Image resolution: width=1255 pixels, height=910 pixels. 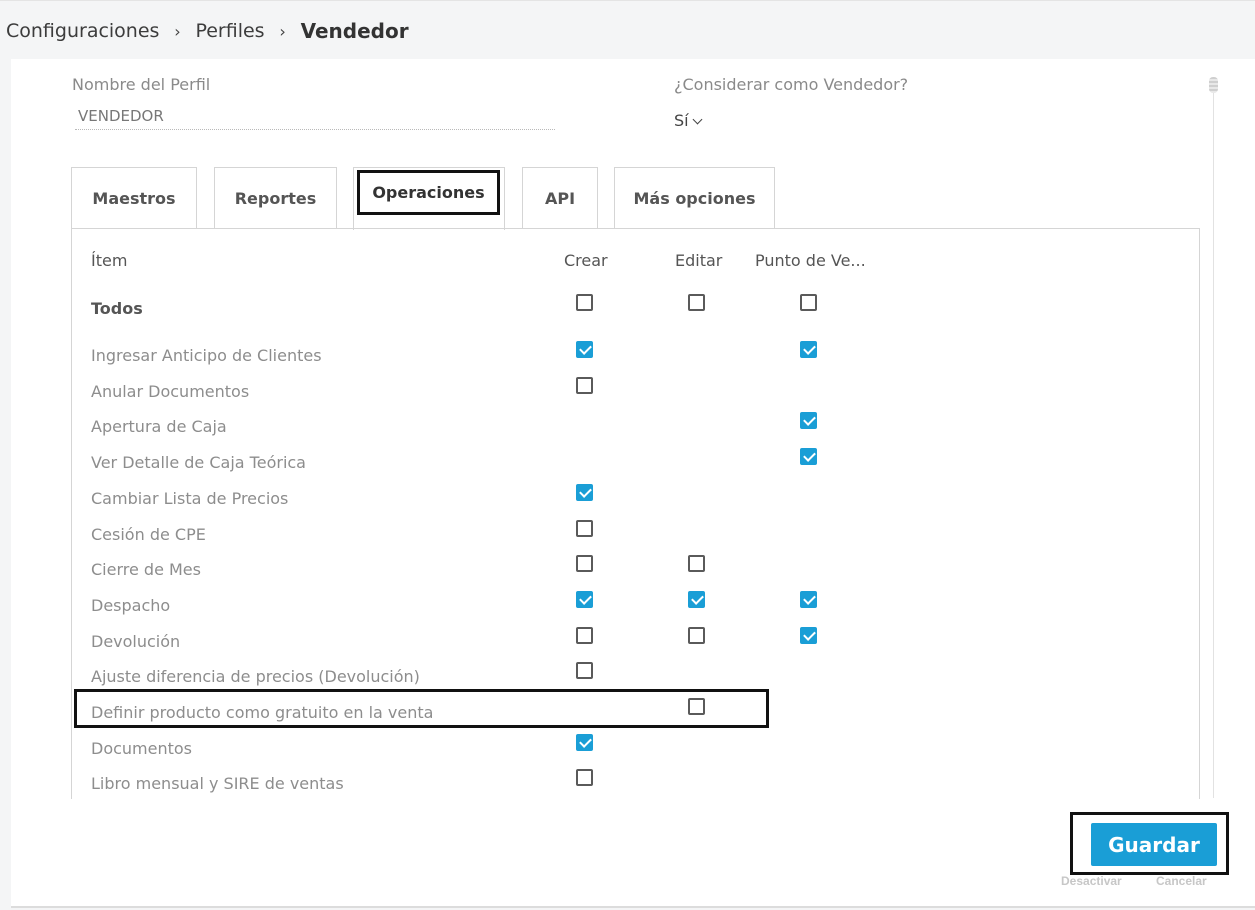 What do you see at coordinates (1213, 85) in the screenshot?
I see `scrollbar-handle` at bounding box center [1213, 85].